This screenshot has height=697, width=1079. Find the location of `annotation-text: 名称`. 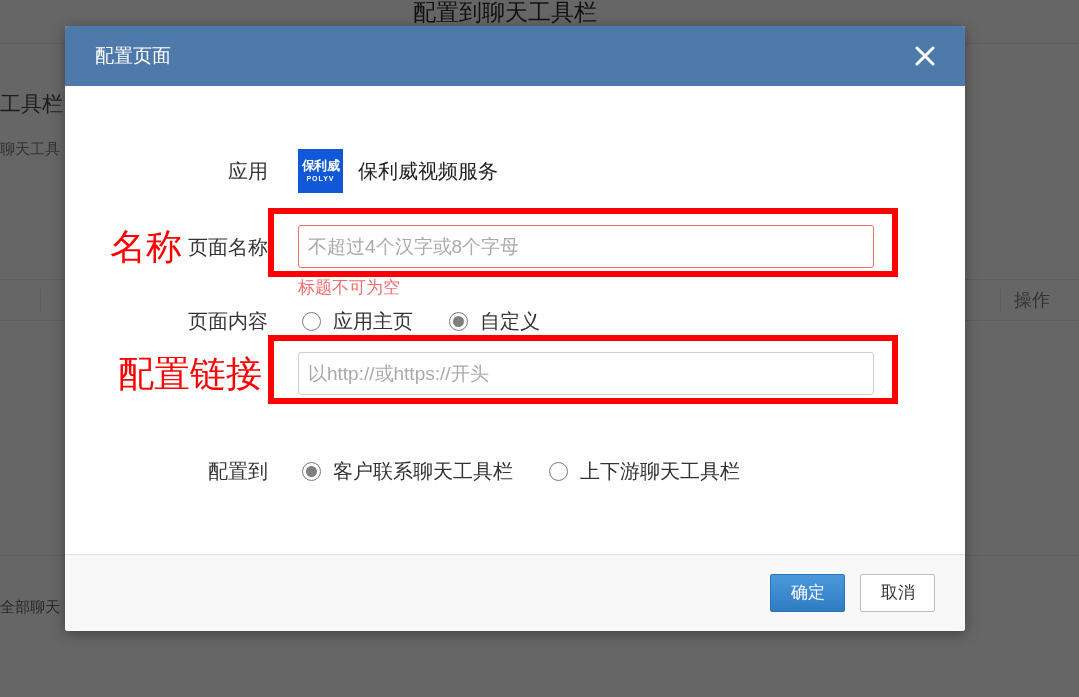

annotation-text: 名称 is located at coordinates (146, 246).